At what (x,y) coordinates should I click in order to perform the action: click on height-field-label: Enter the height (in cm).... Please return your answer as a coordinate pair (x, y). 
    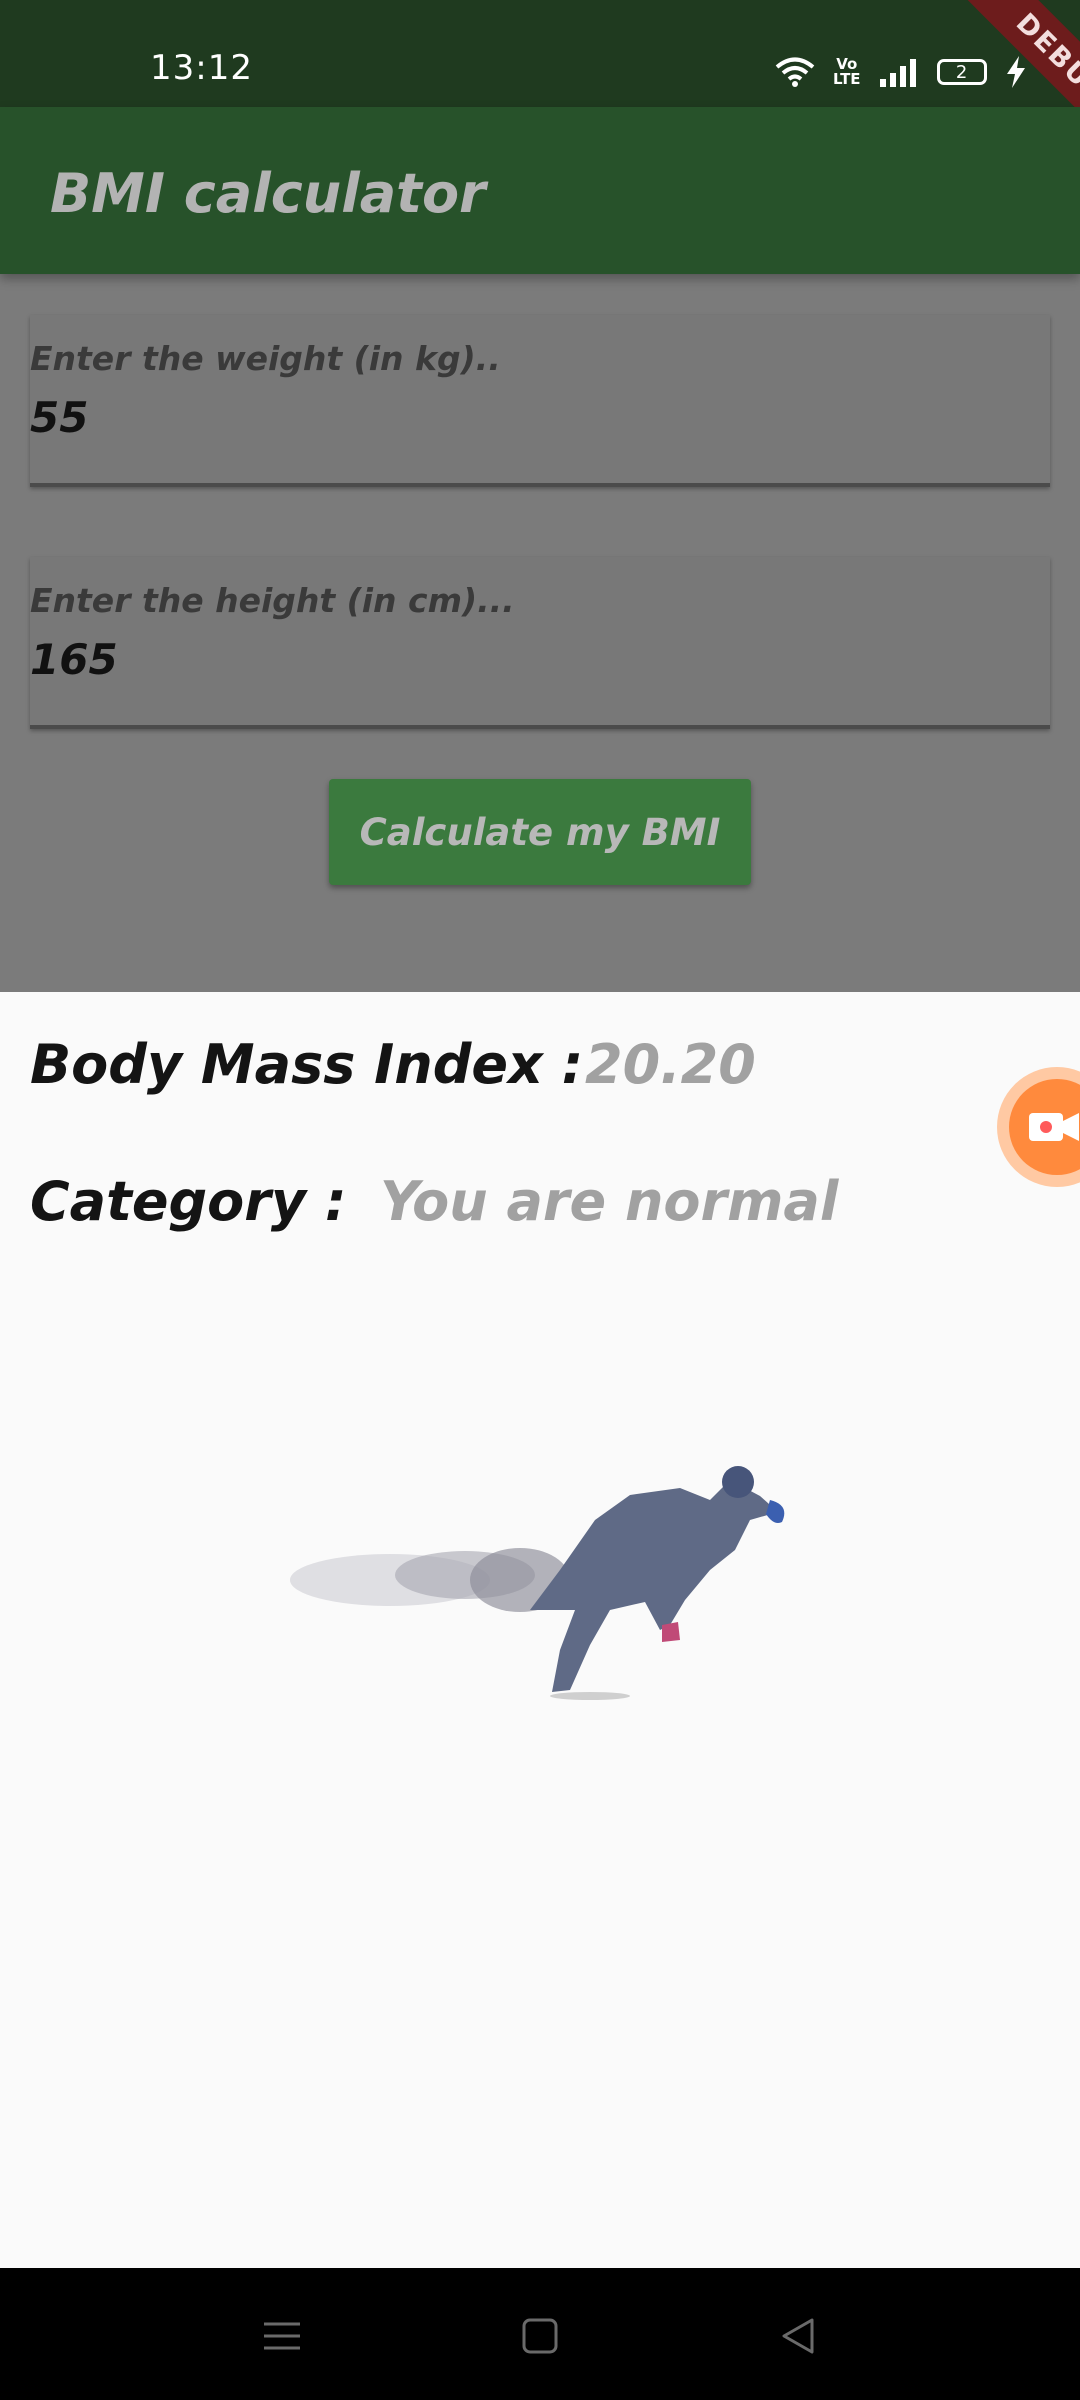
    Looking at the image, I should click on (272, 600).